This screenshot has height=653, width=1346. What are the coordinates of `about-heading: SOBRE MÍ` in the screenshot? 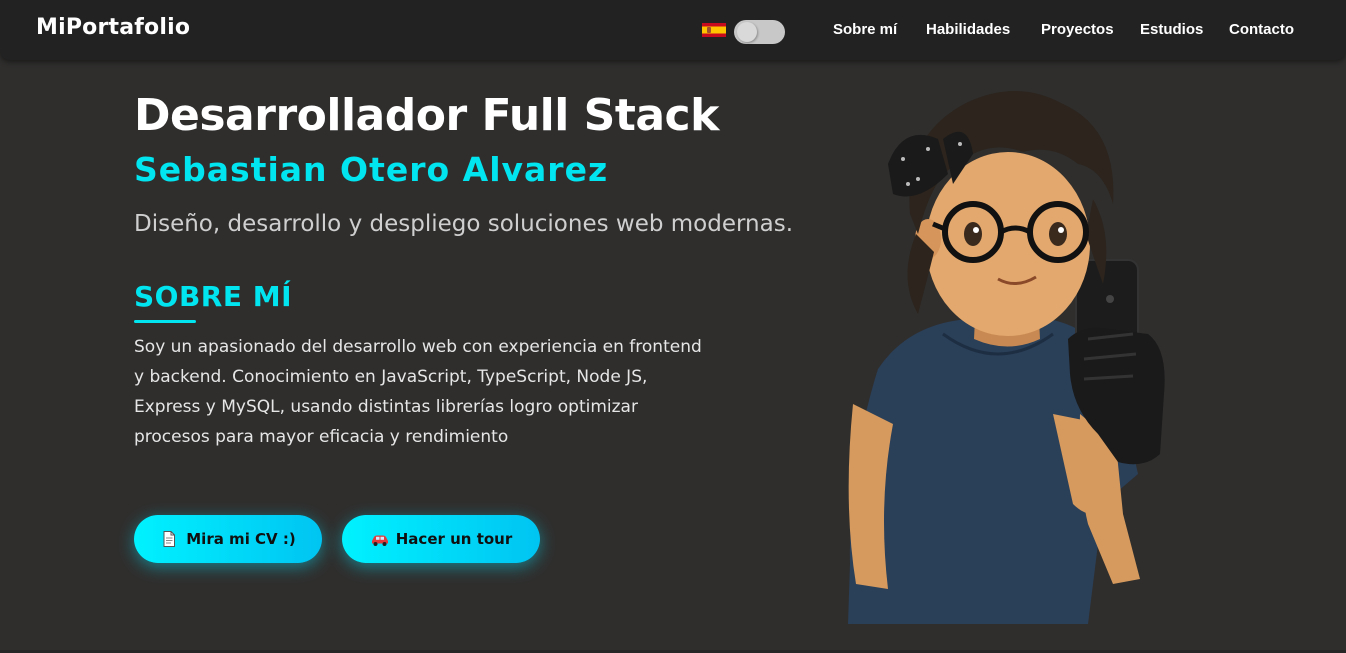 It's located at (213, 296).